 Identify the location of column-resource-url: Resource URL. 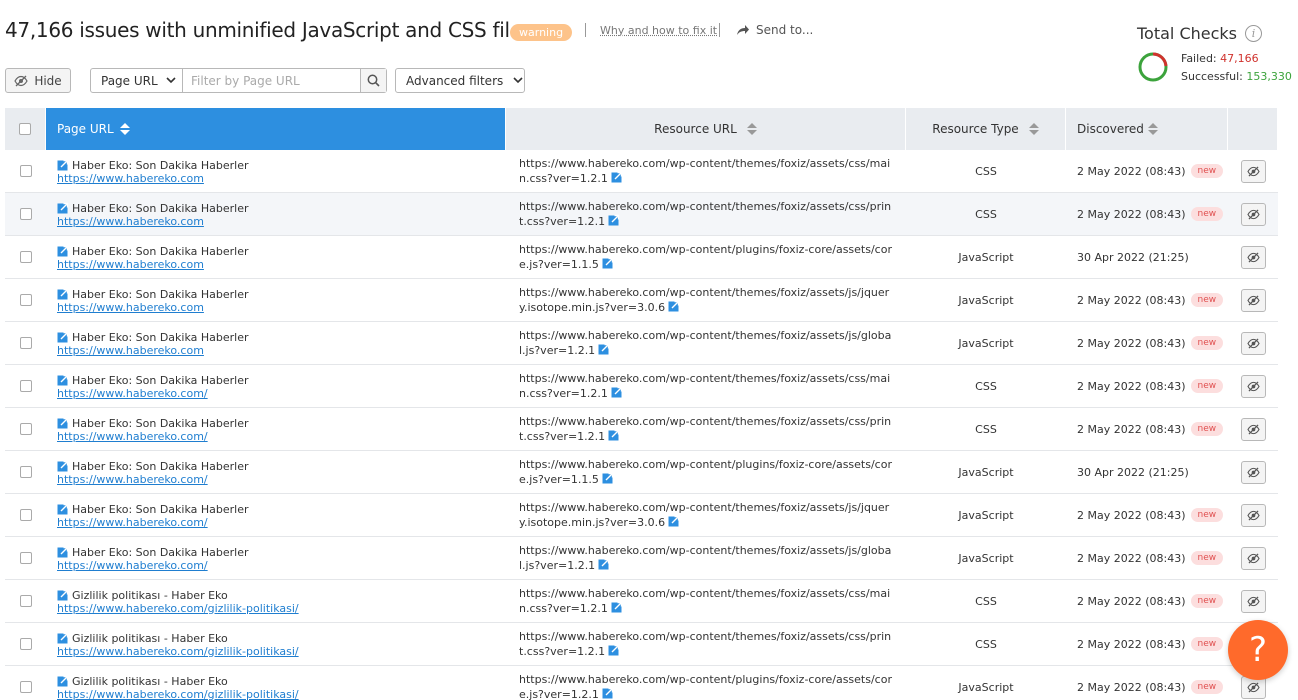
(706, 129).